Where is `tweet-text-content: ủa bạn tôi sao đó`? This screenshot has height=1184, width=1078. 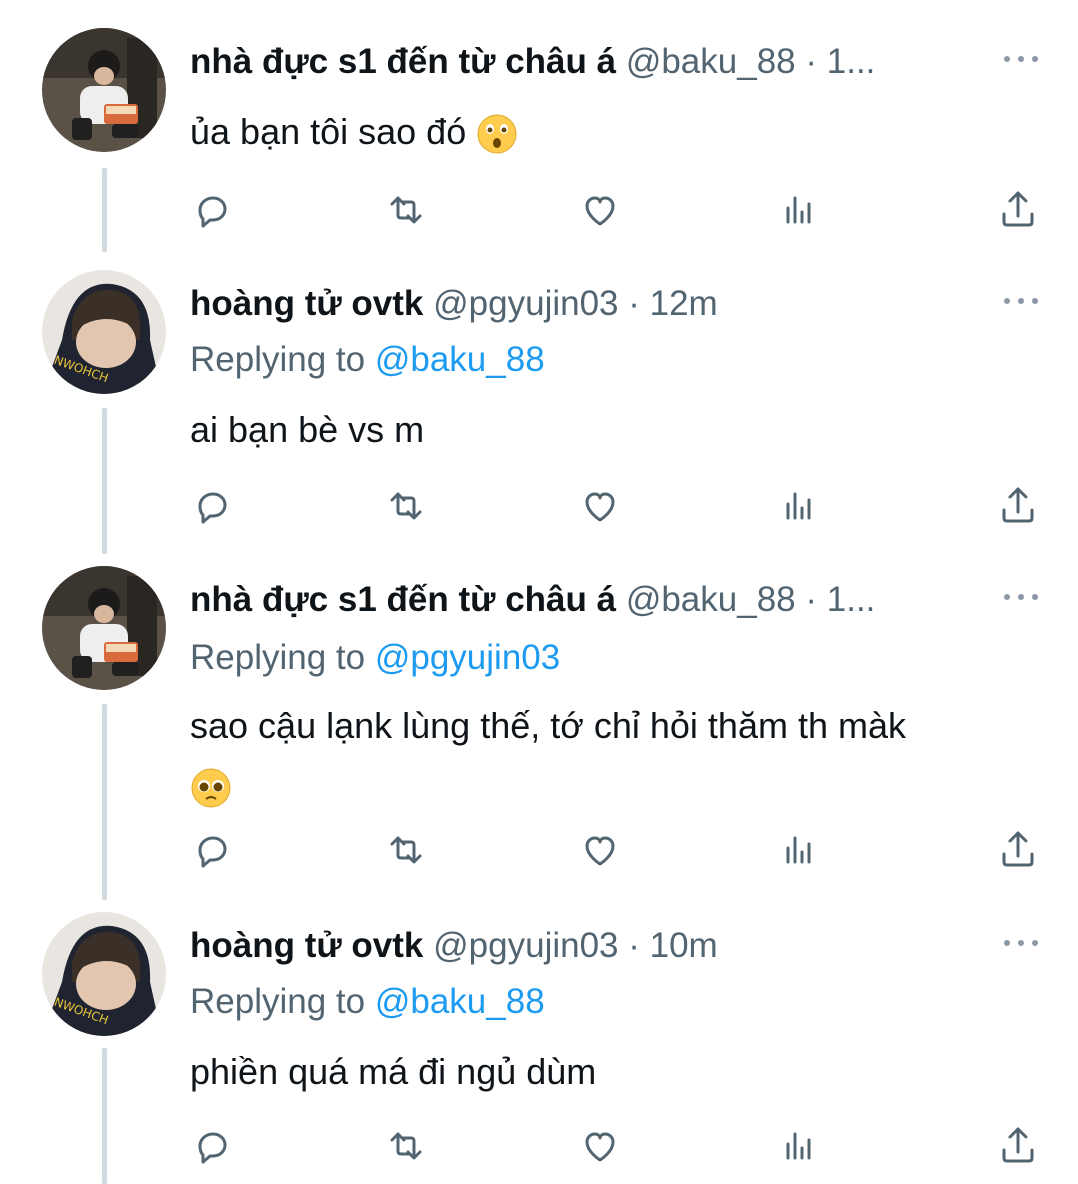 tweet-text-content: ủa bạn tôi sao đó is located at coordinates (328, 131).